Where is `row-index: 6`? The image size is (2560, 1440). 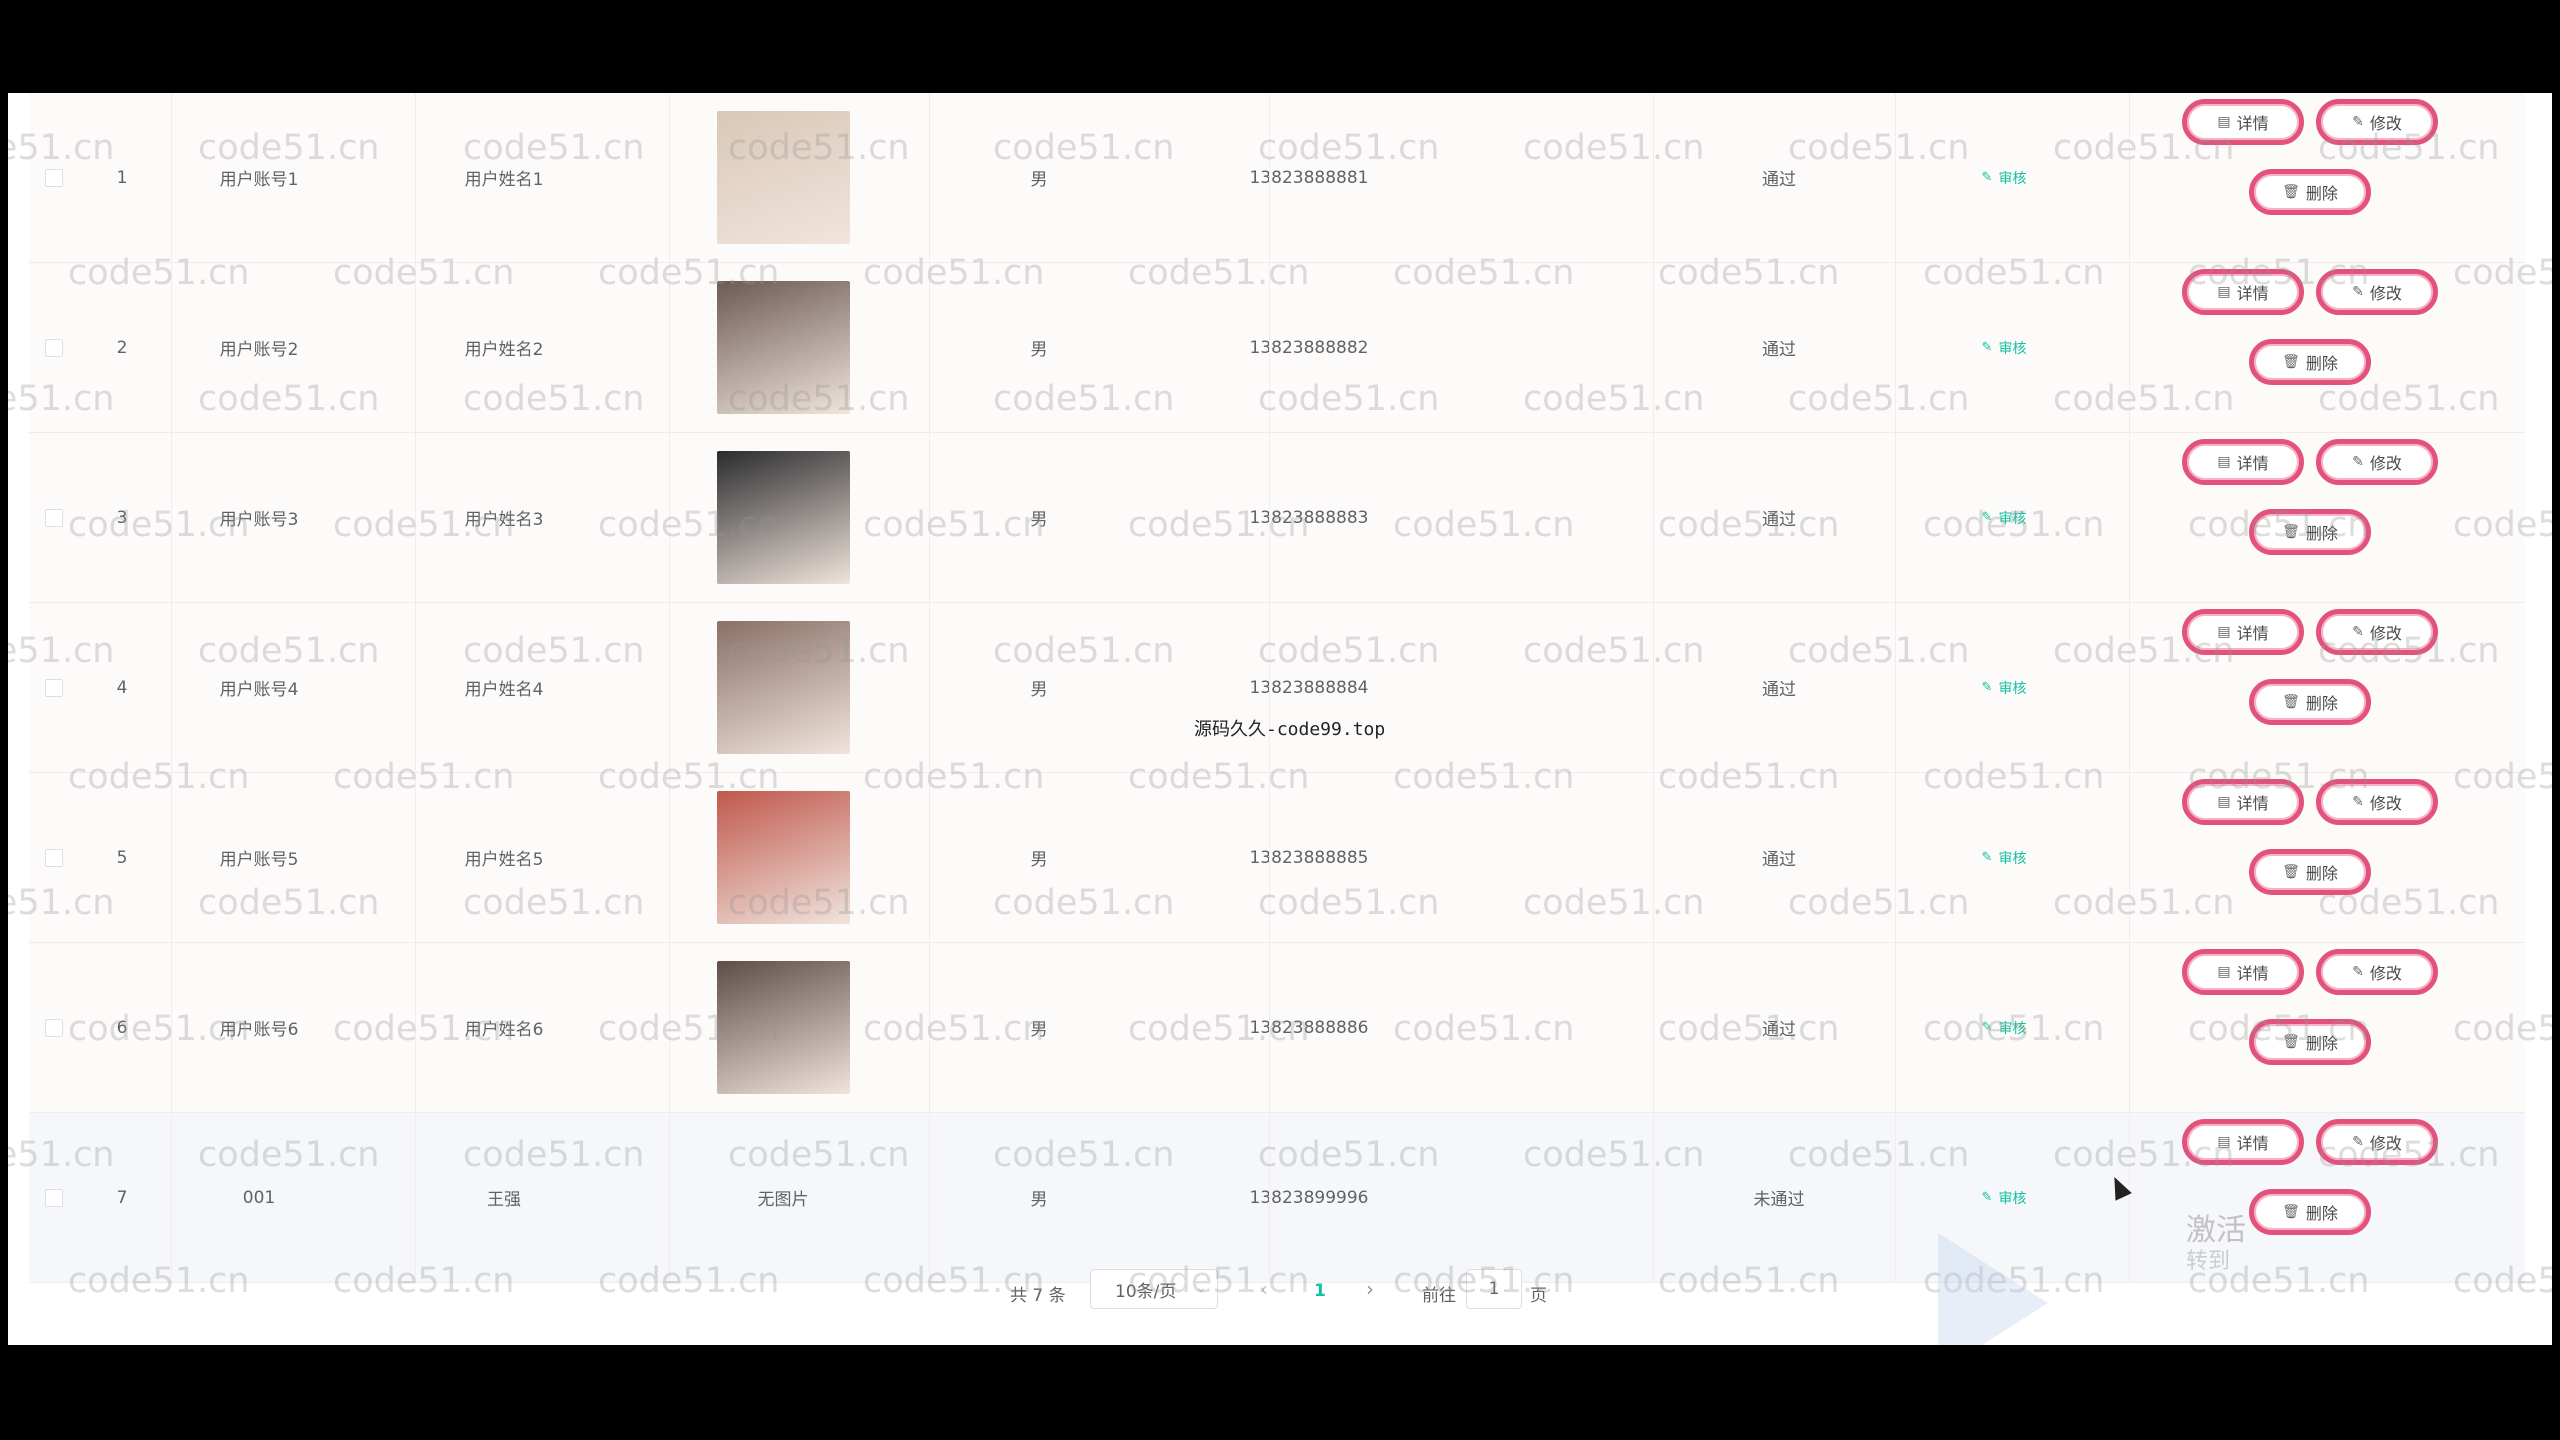
row-index: 6 is located at coordinates (122, 1027).